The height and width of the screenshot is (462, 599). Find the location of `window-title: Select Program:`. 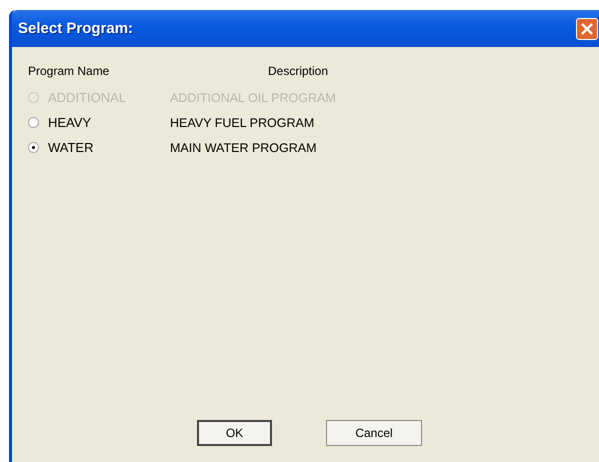

window-title: Select Program: is located at coordinates (76, 28).